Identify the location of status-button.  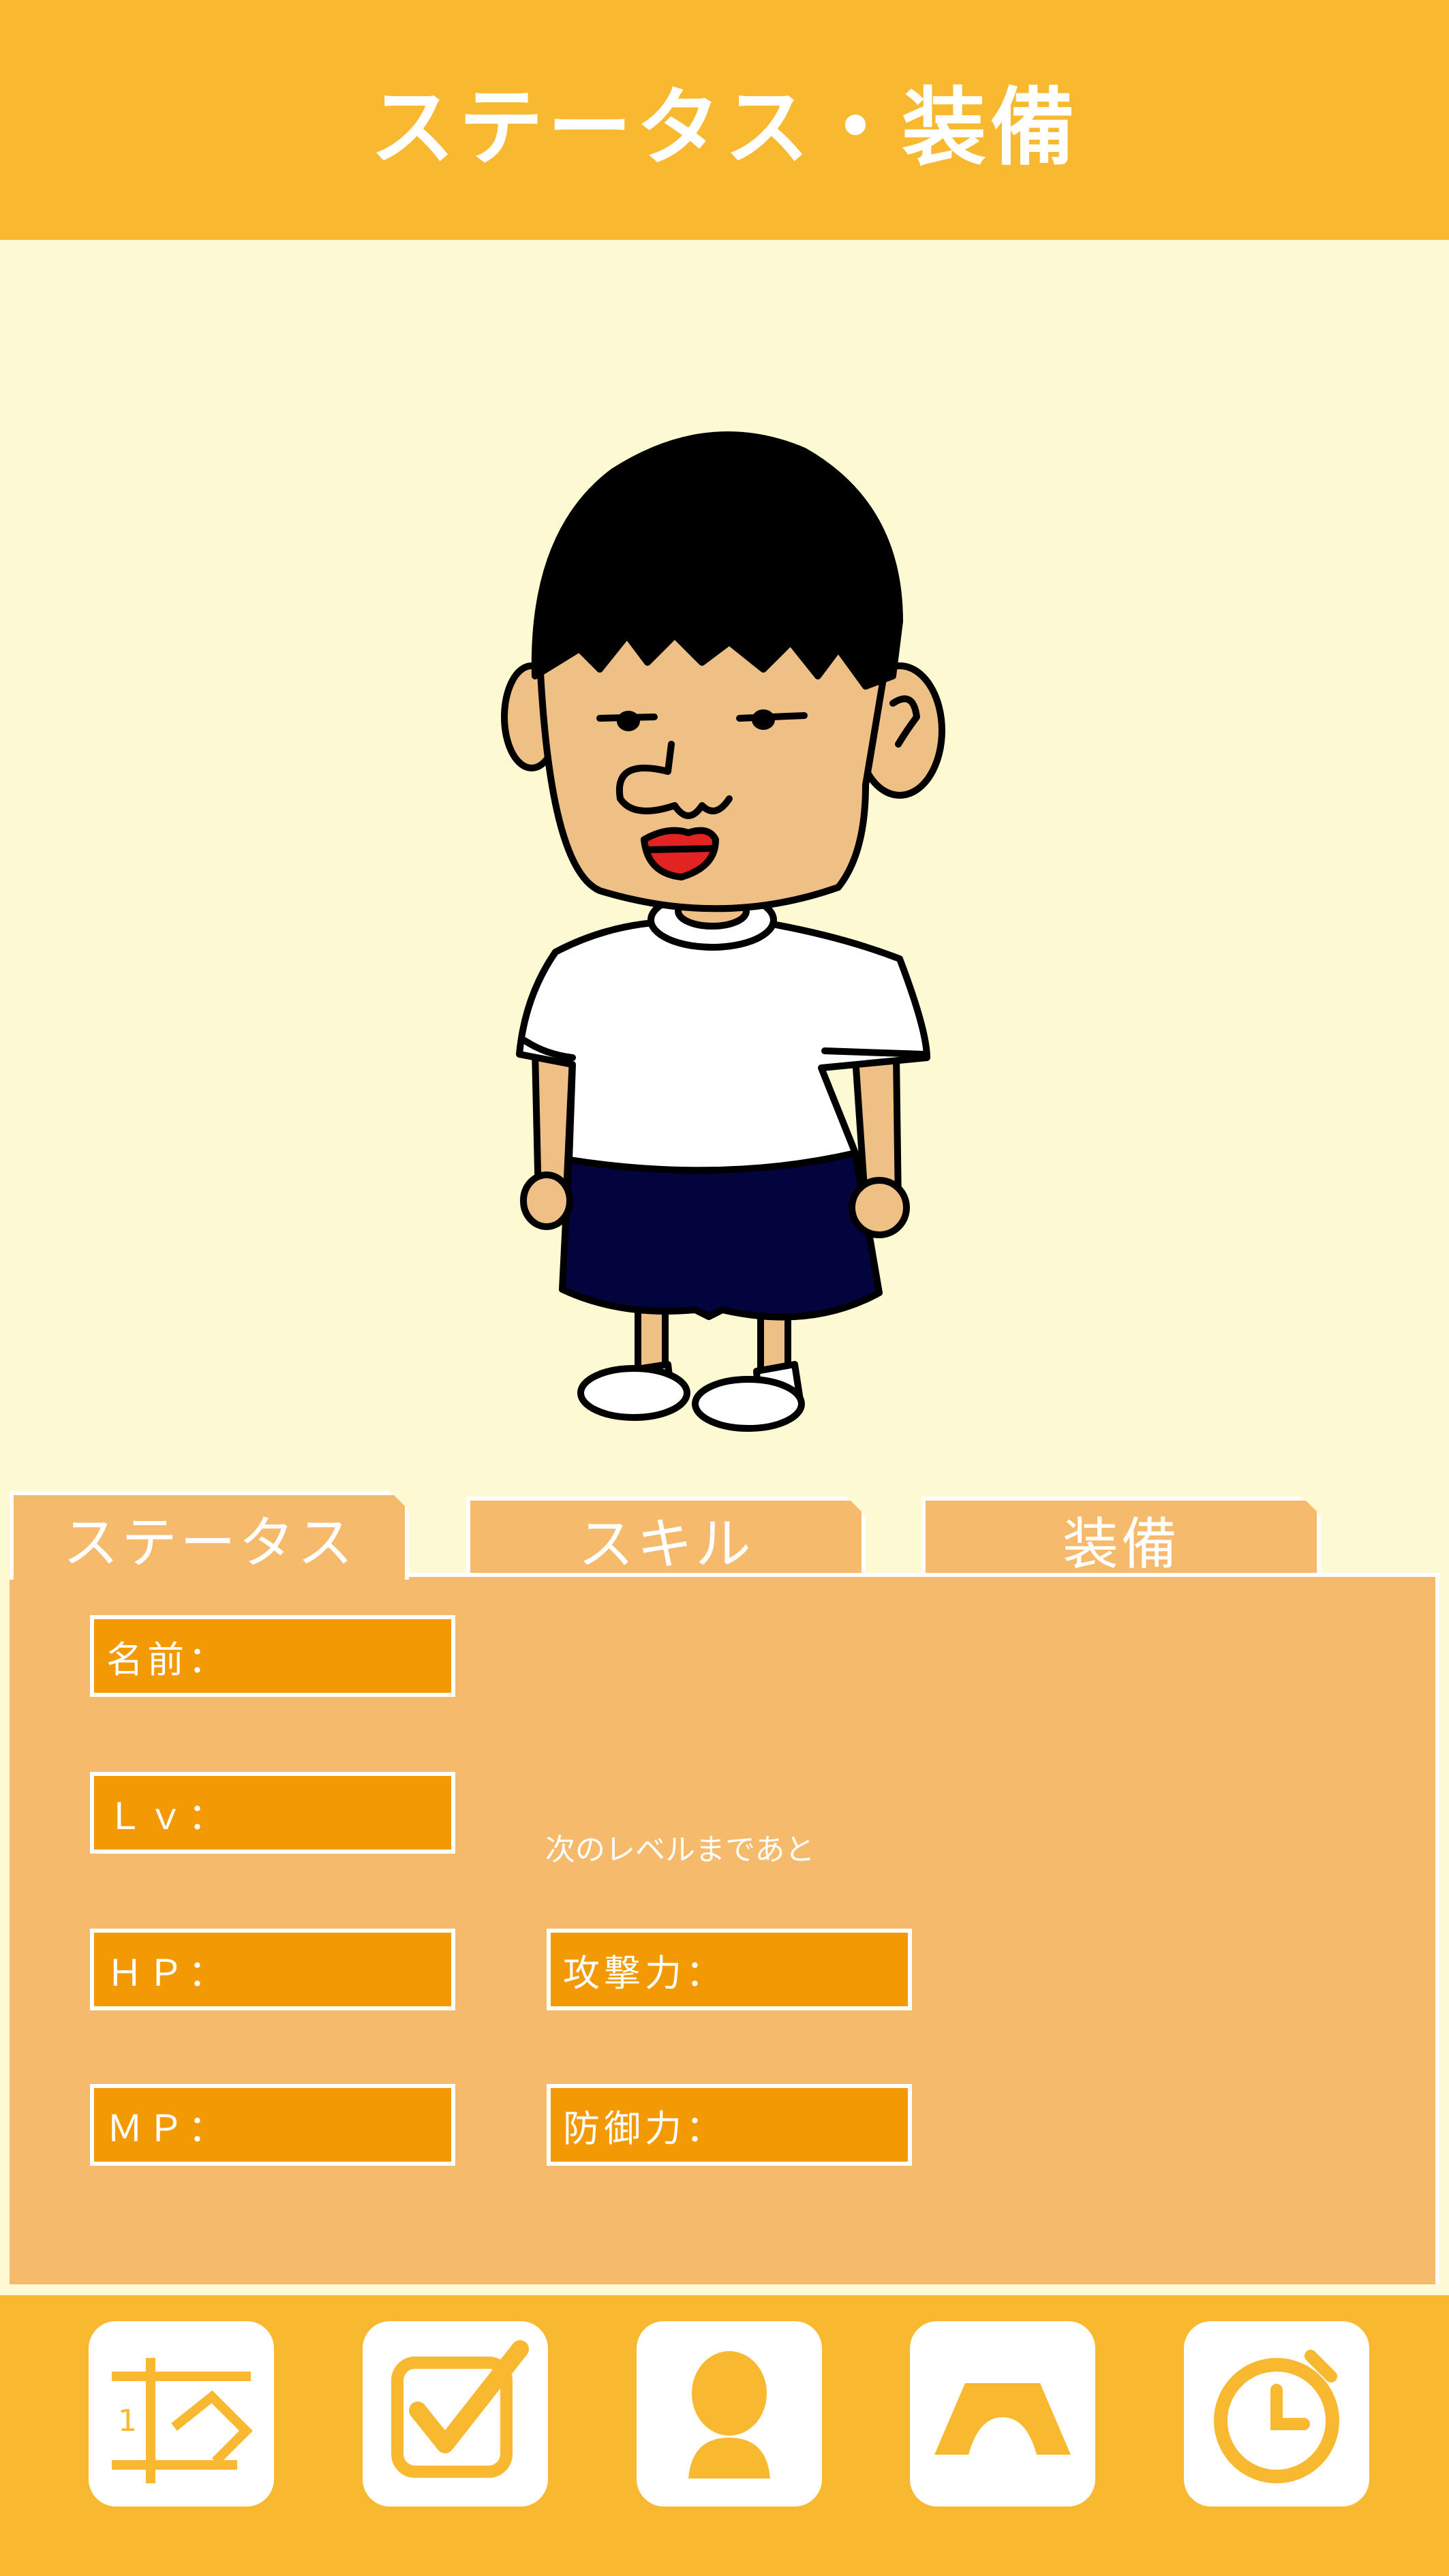
(730, 2413).